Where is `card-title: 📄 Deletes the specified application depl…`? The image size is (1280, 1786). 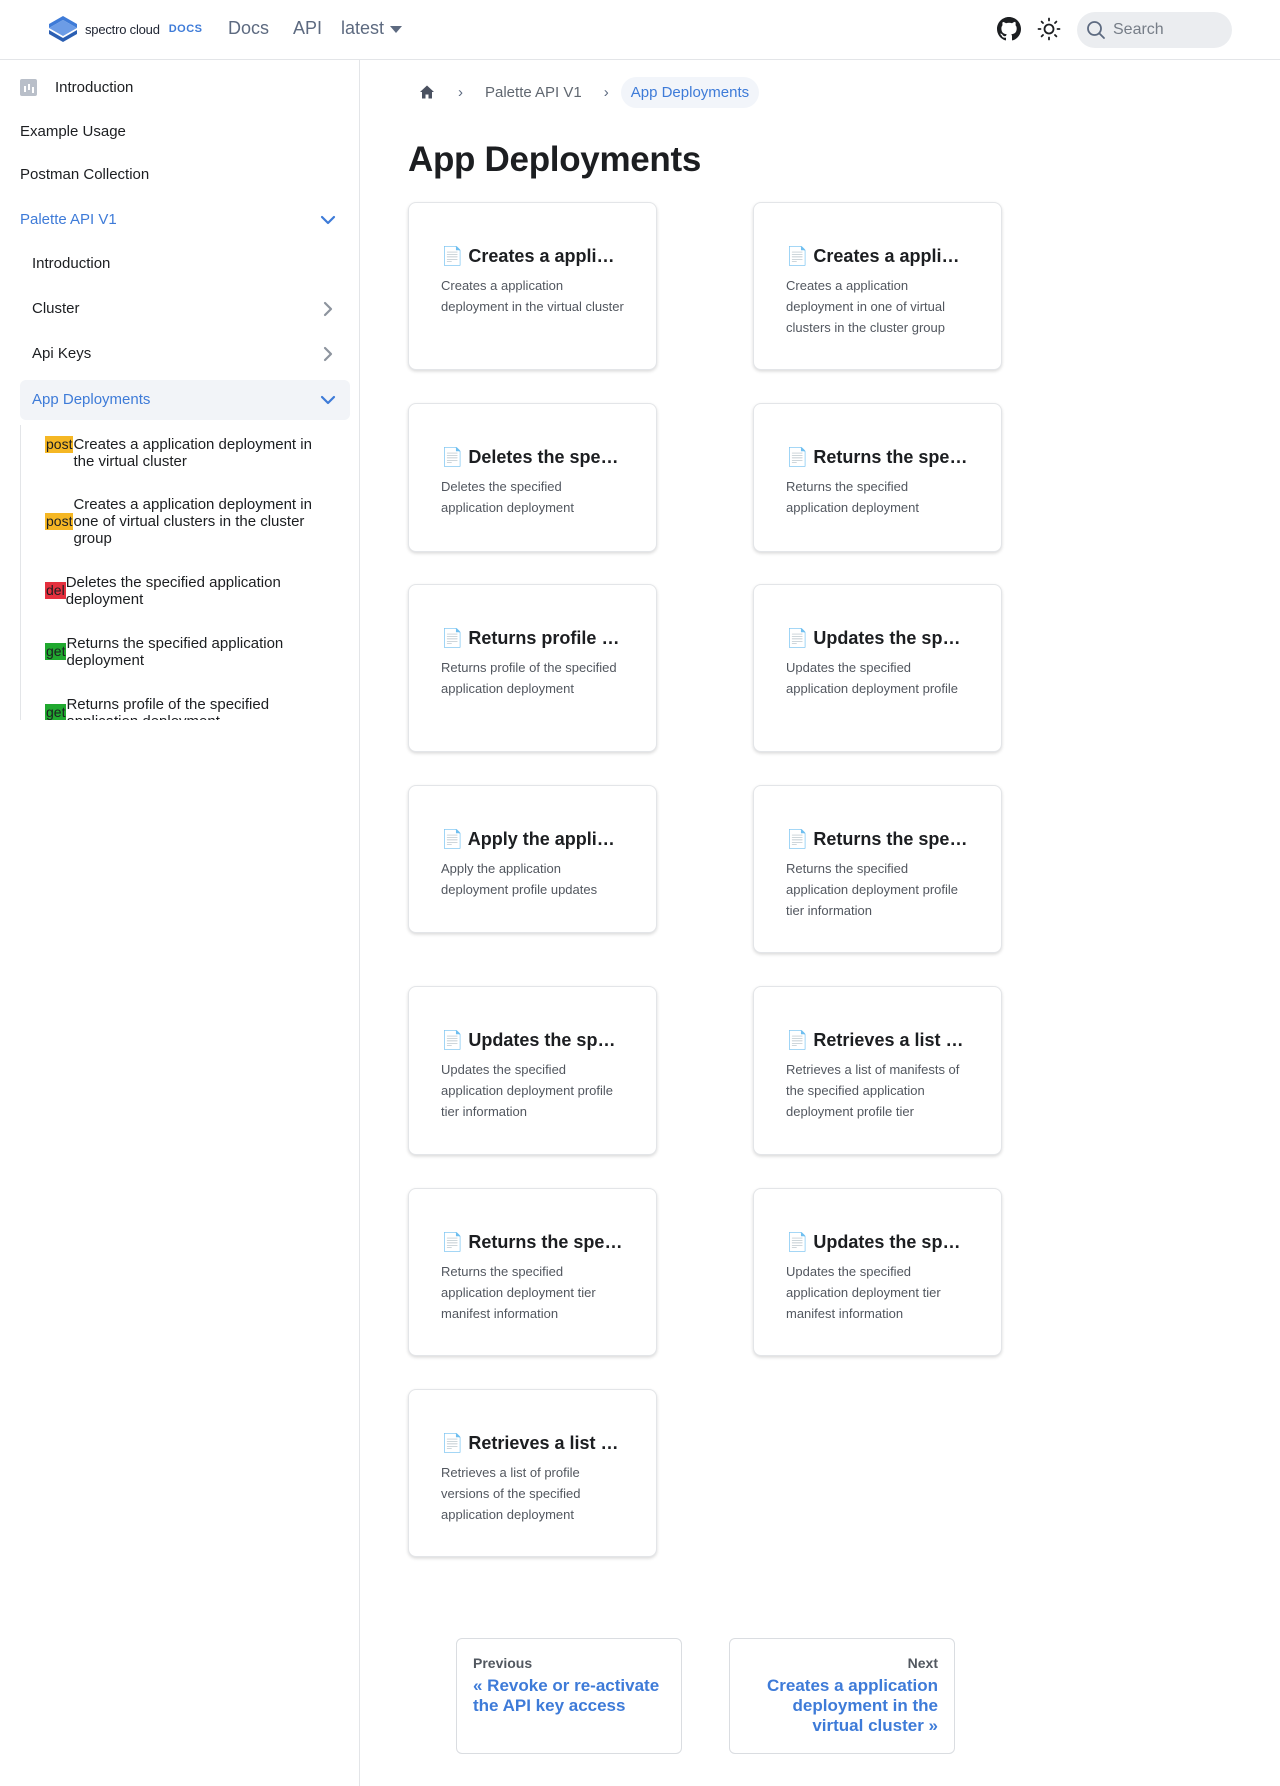 card-title: 📄 Deletes the specified application depl… is located at coordinates (532, 457).